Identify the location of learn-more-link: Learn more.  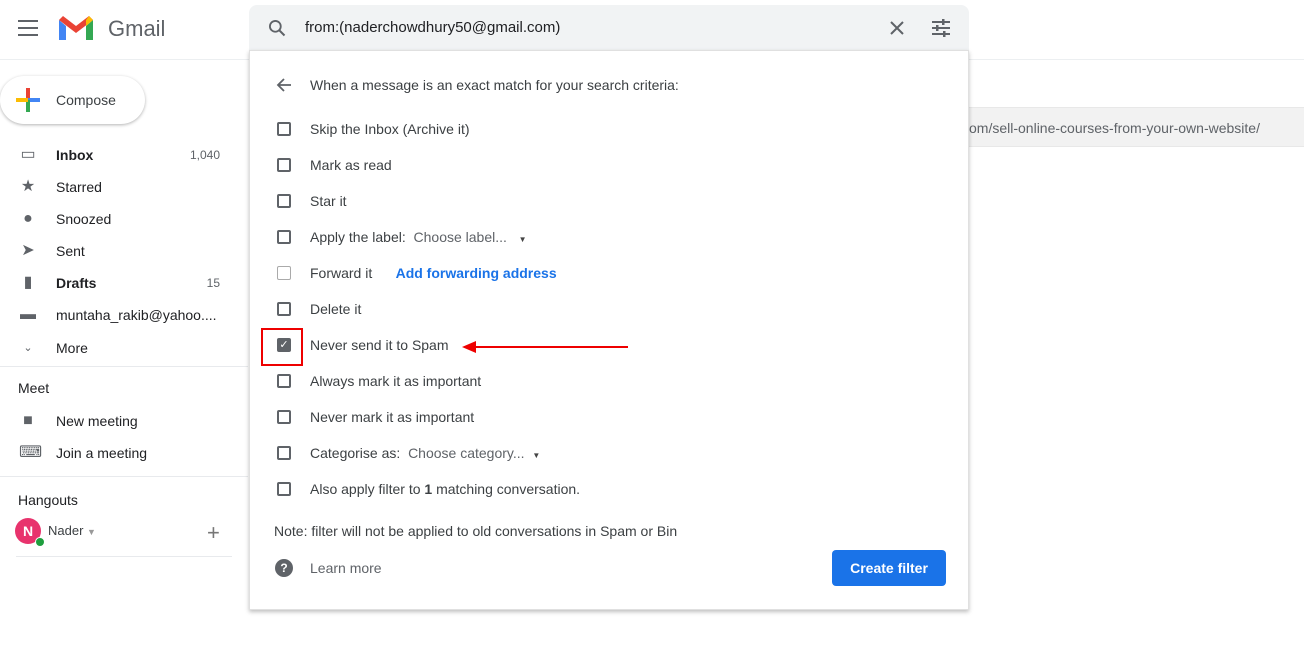
(346, 568).